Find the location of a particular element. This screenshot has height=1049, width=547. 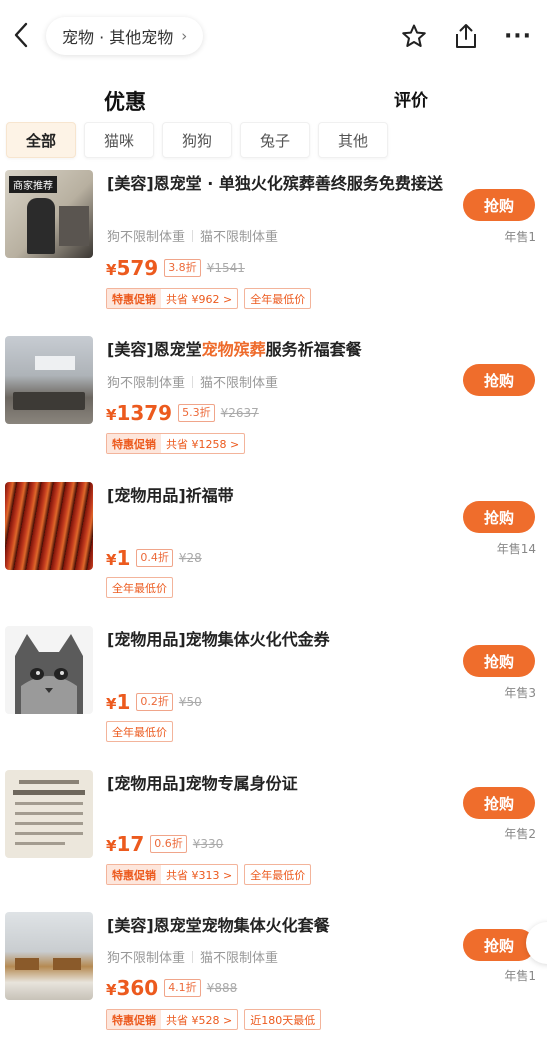

price-line: ¥17 0.6折 ¥330 is located at coordinates (164, 844).